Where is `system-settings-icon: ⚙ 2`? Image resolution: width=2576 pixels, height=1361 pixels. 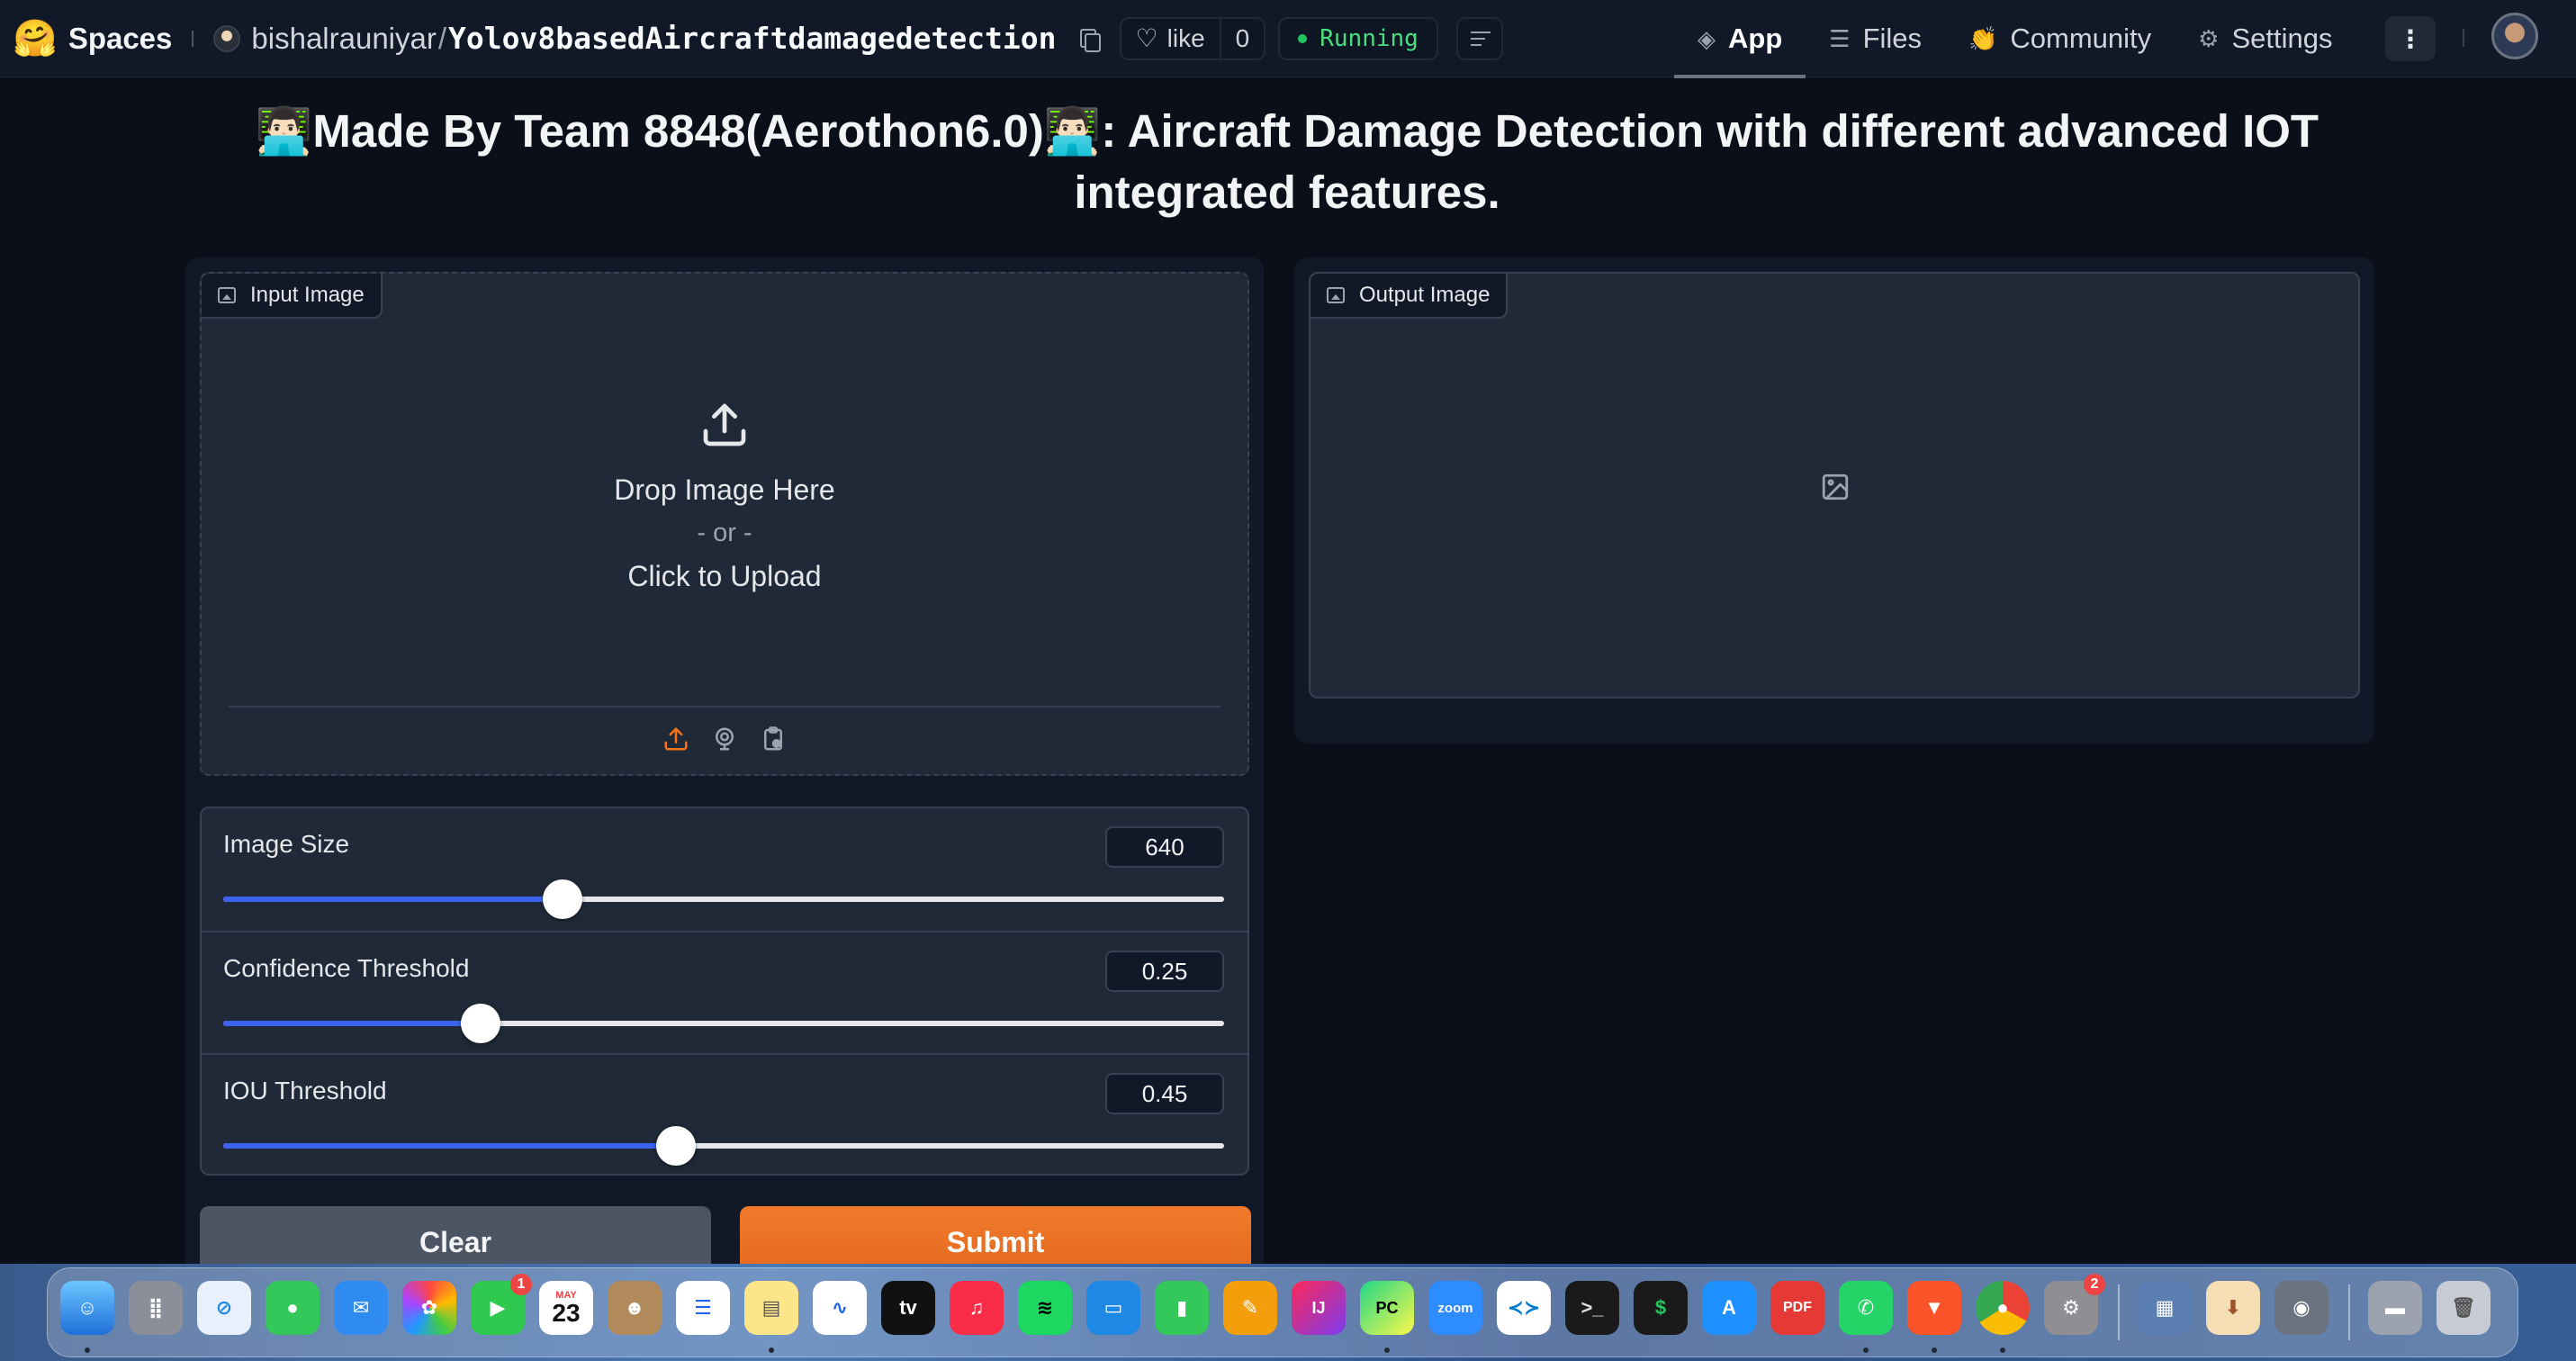
system-settings-icon: ⚙ 2 is located at coordinates (2074, 1304).